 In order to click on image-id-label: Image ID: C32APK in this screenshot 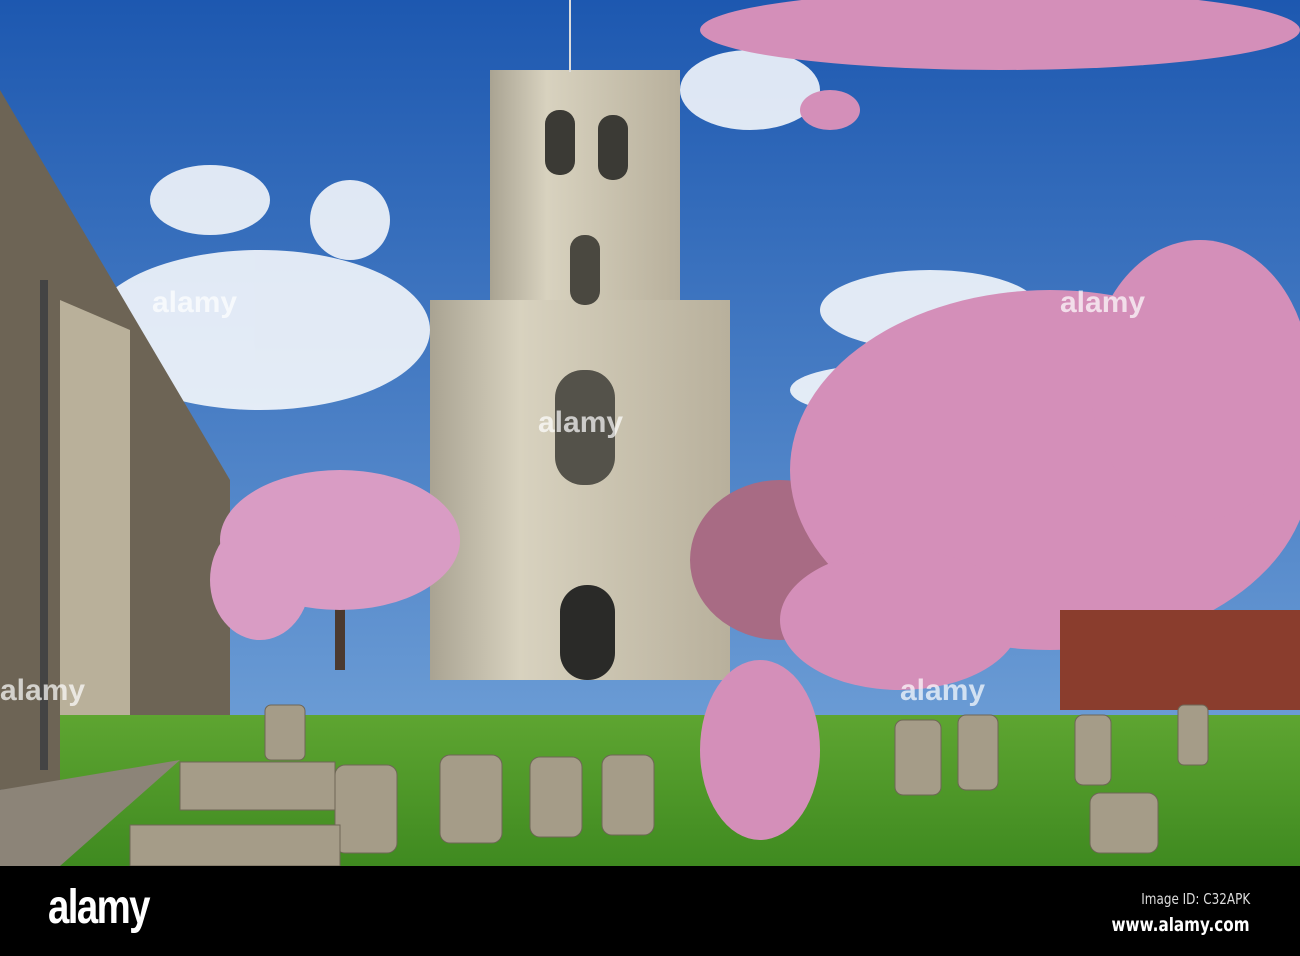, I will do `click(1195, 899)`.